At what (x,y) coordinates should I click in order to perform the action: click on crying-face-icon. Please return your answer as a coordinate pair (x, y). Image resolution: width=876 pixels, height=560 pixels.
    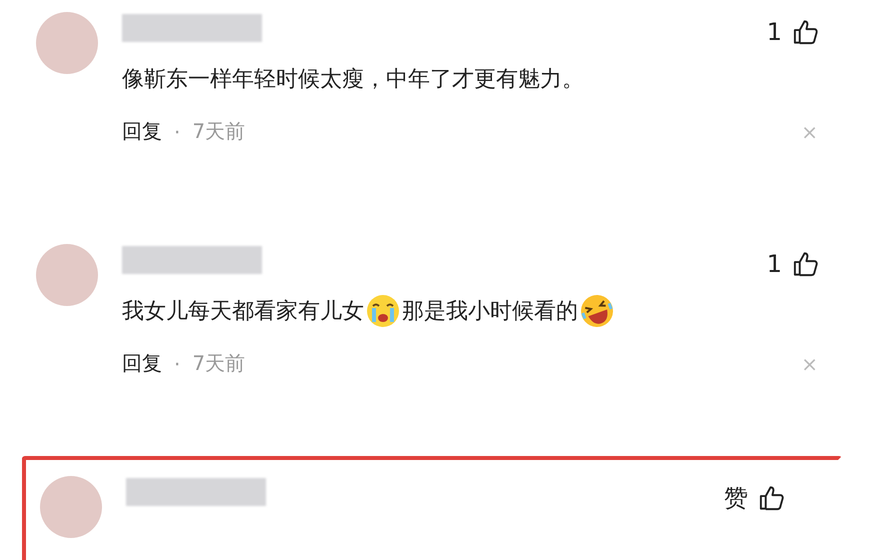
    Looking at the image, I should click on (383, 311).